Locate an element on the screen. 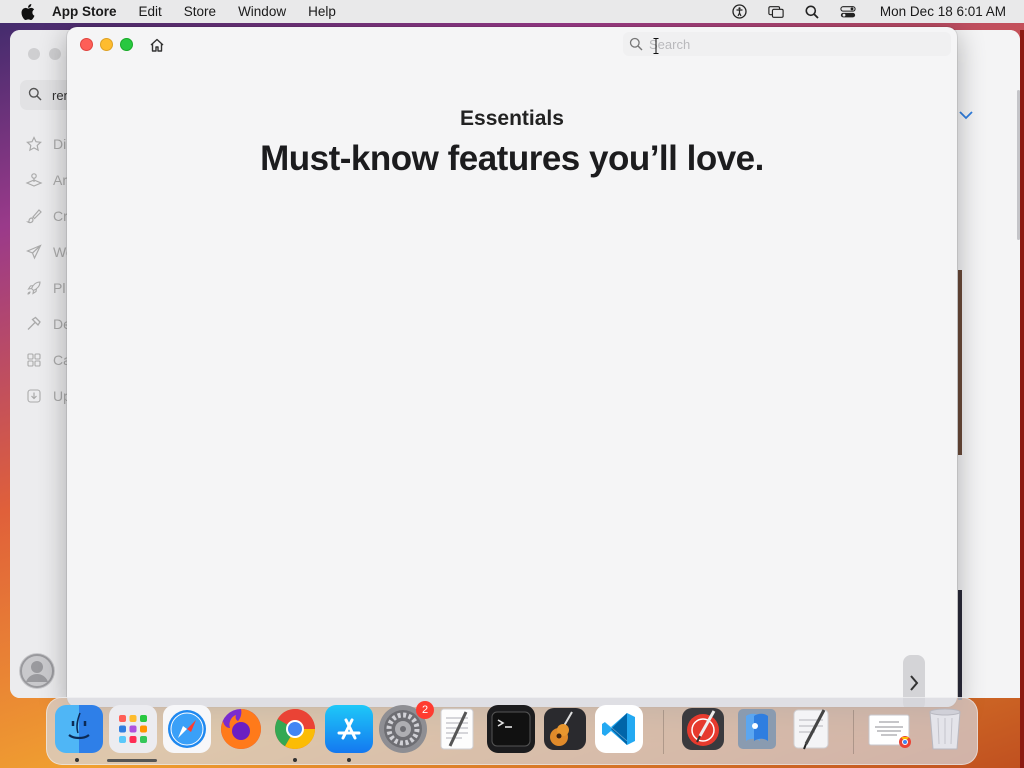  window-controls is located at coordinates (110, 44).